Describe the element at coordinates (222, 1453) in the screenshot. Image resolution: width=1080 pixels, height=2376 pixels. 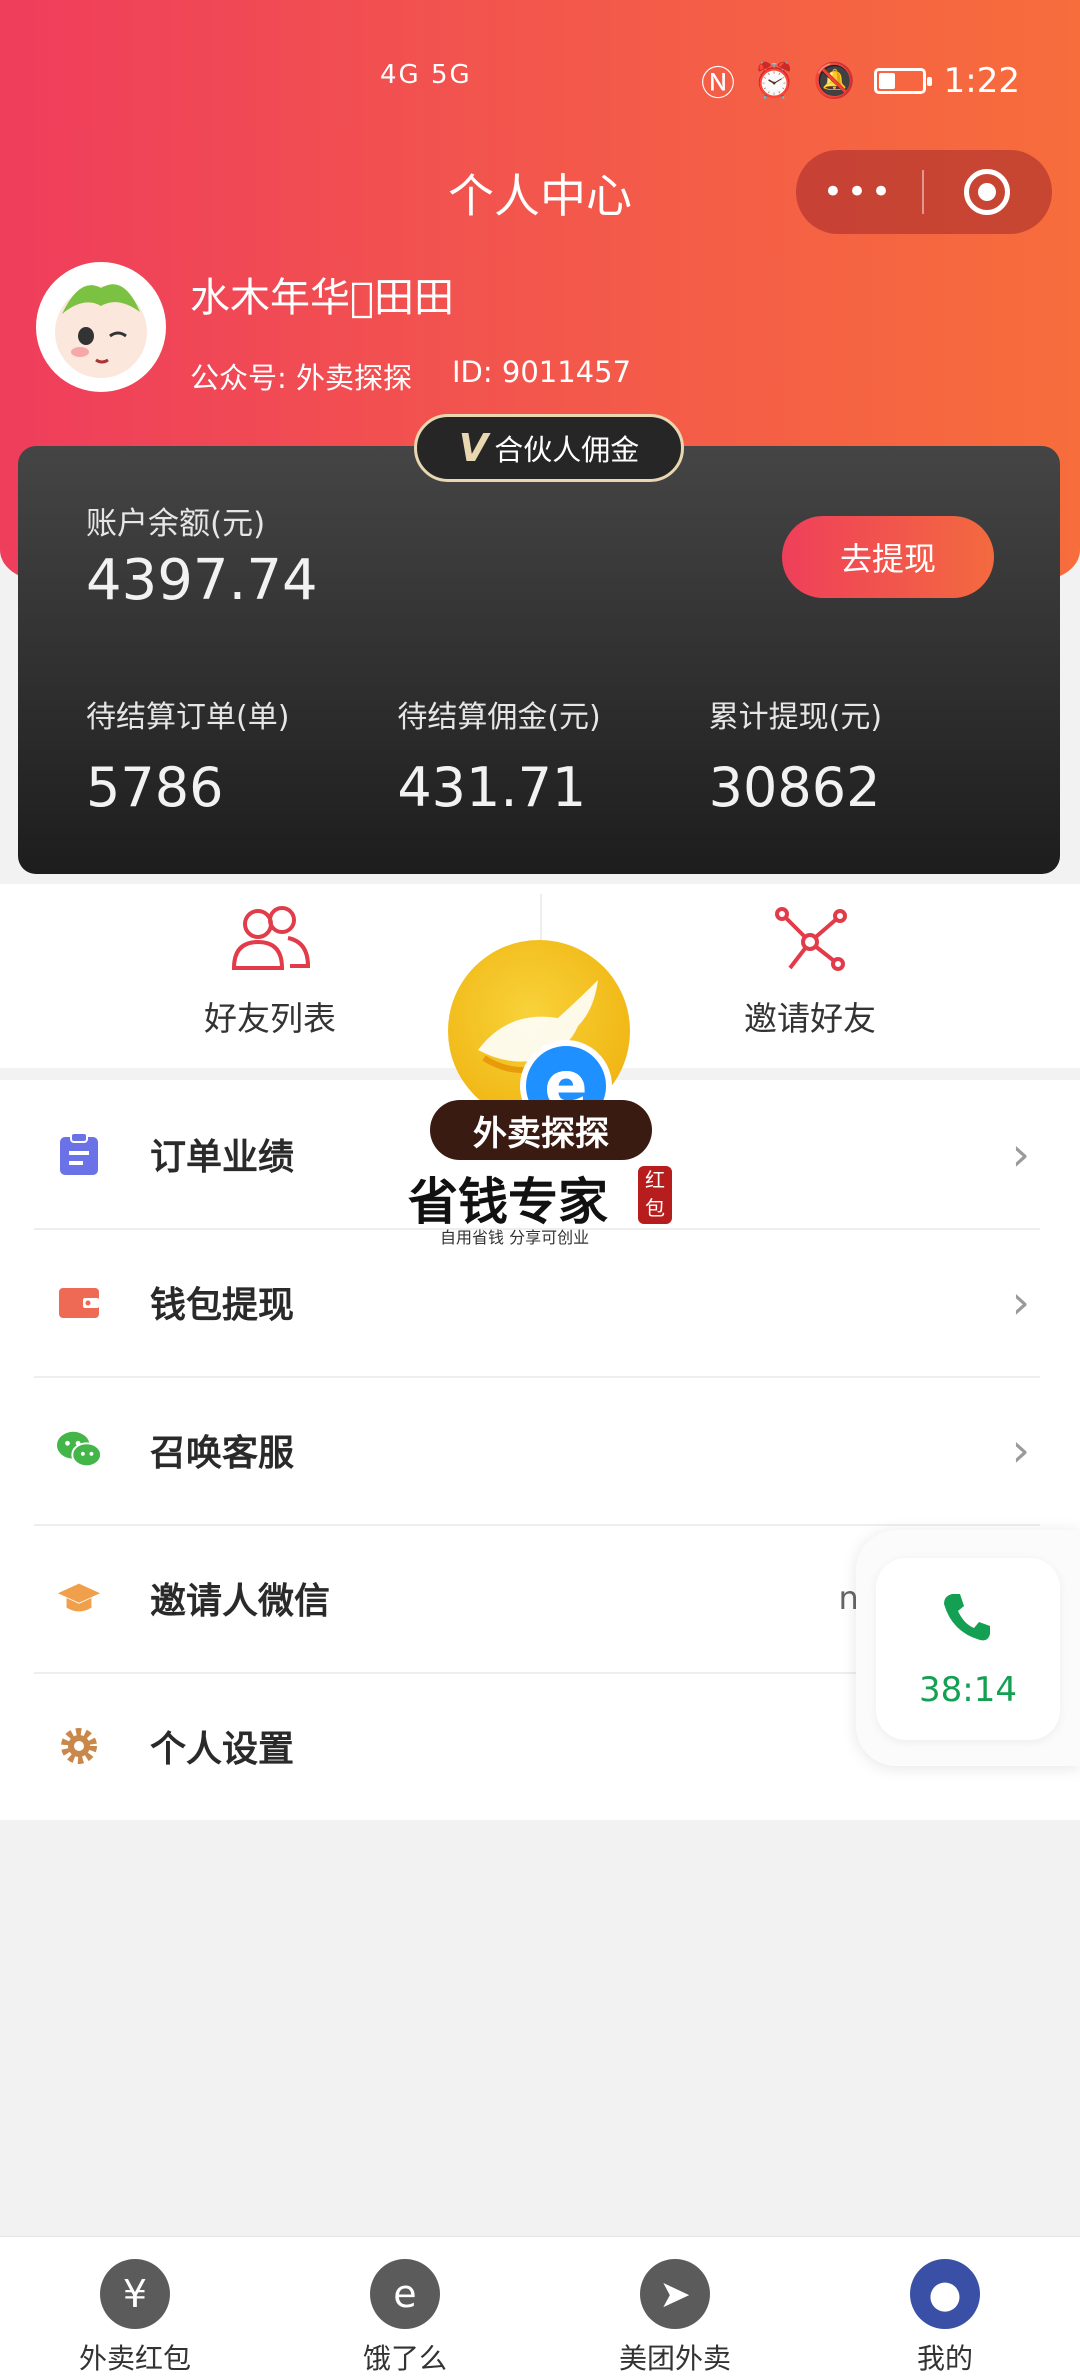
I see `menu-label: 召唤客服` at that location.